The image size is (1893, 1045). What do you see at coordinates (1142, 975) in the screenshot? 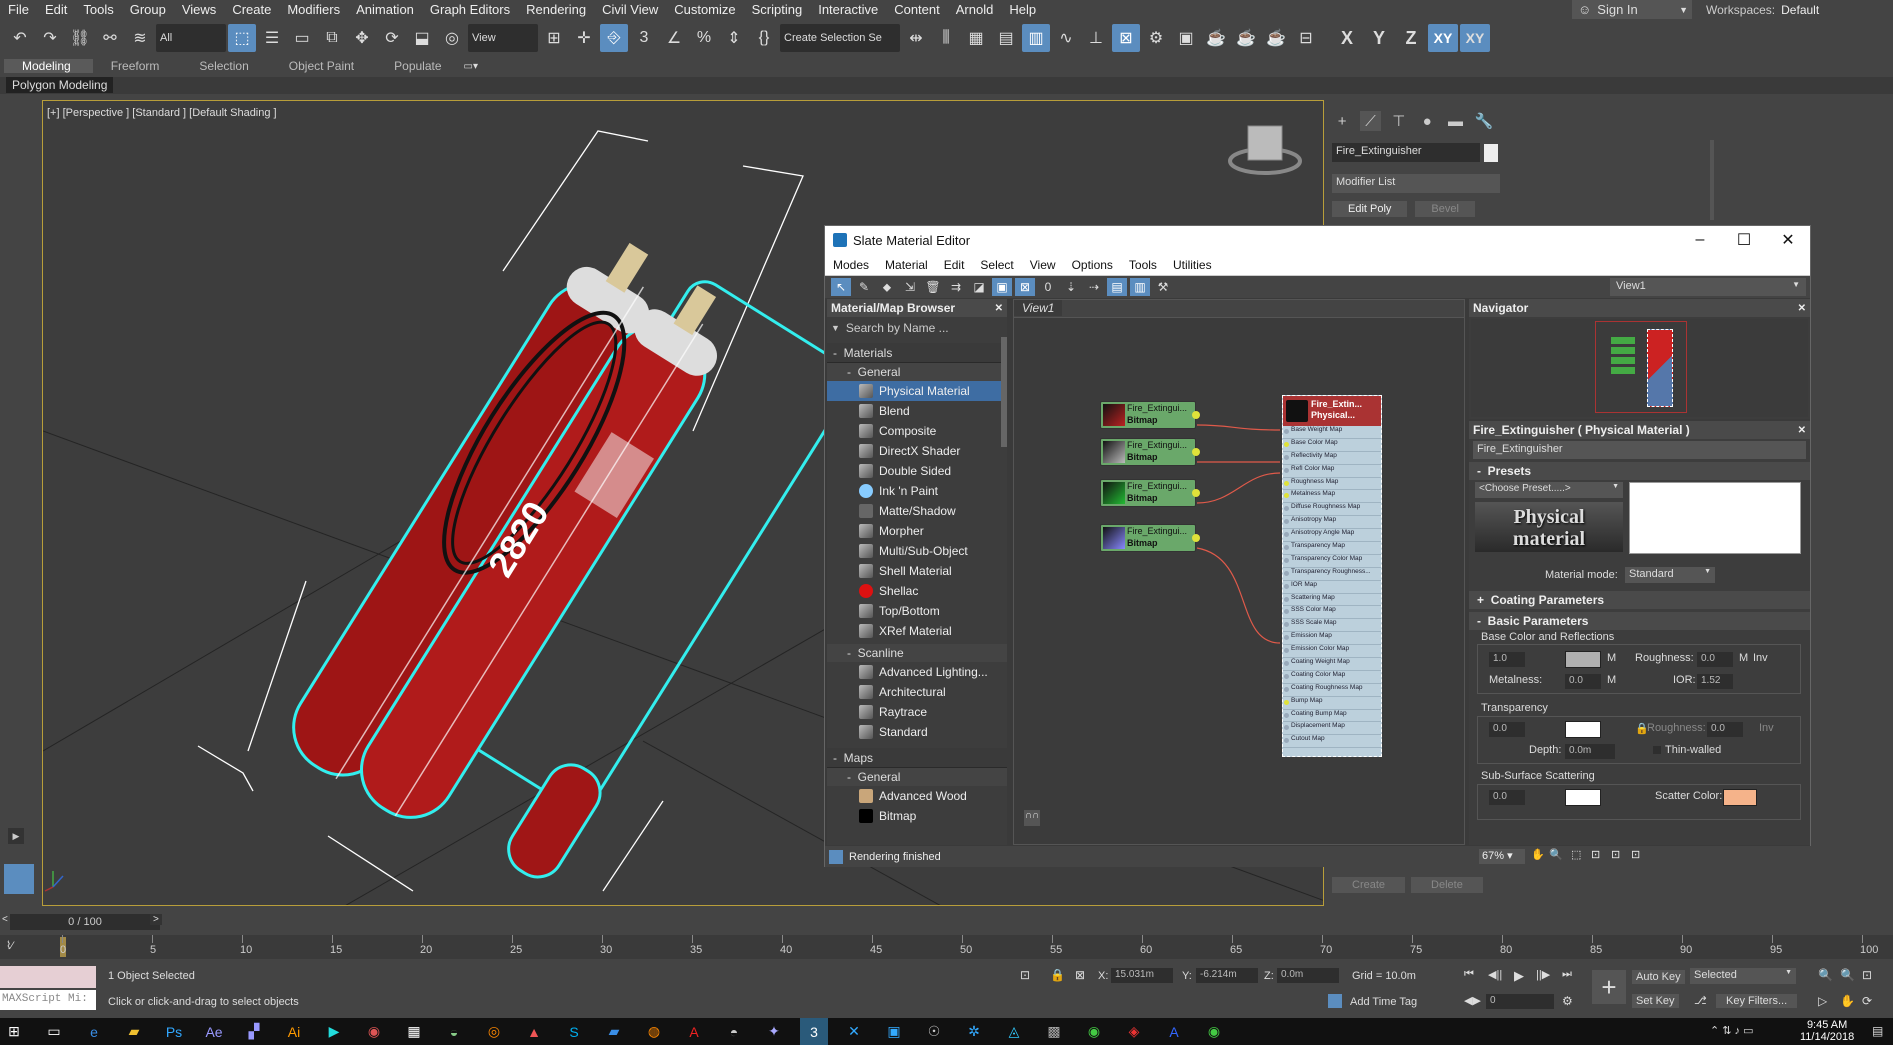
I see `x-coord-field: 15.031m` at bounding box center [1142, 975].